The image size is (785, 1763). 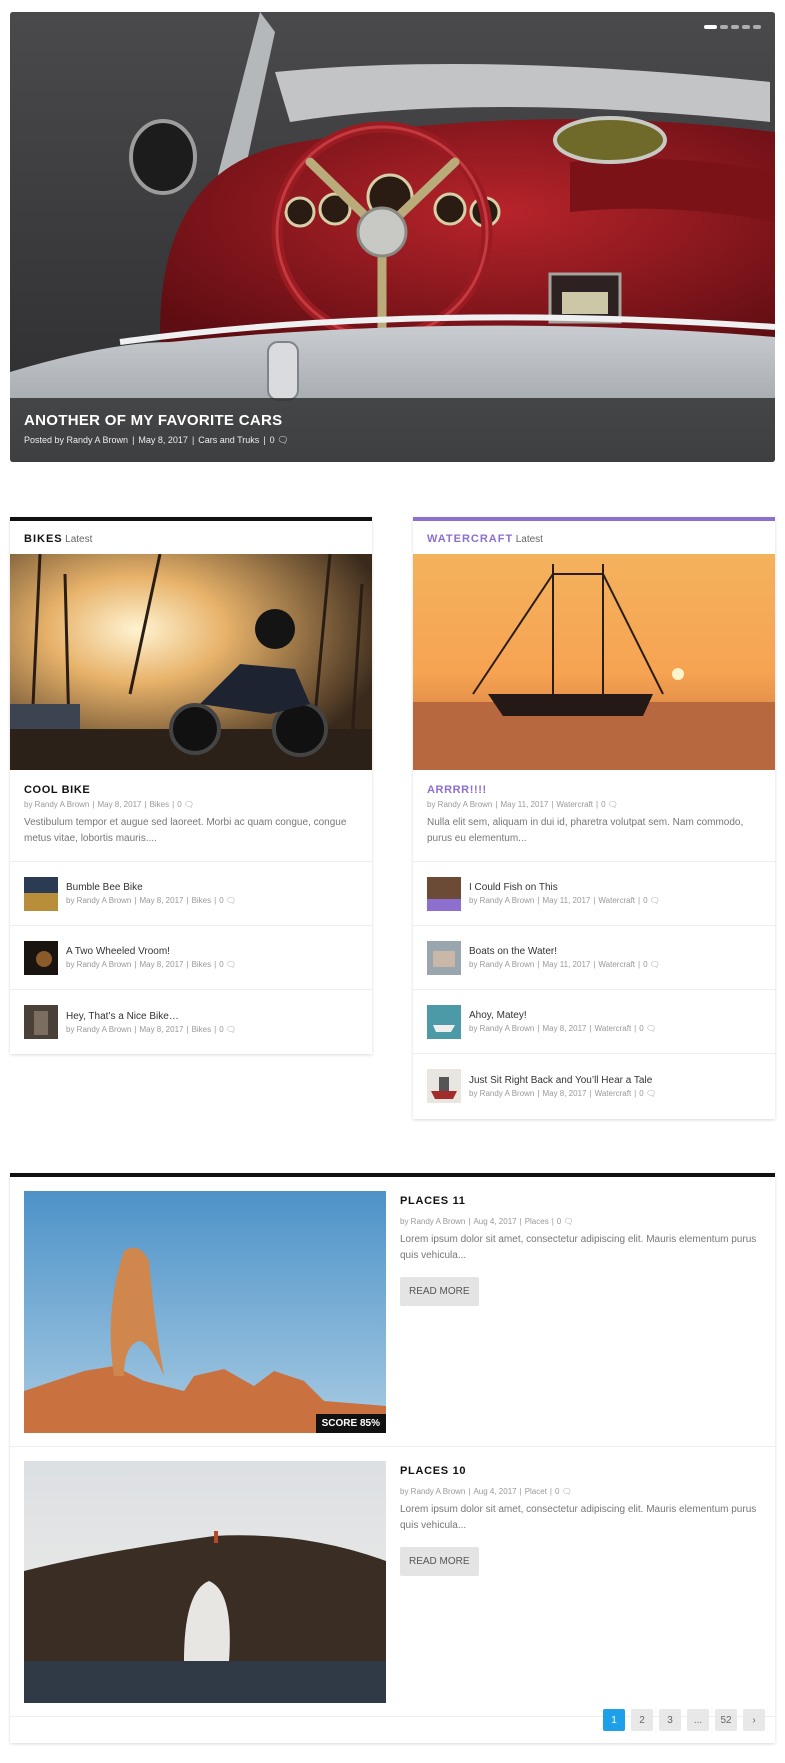 What do you see at coordinates (614, 1720) in the screenshot?
I see `page-button-1: 1` at bounding box center [614, 1720].